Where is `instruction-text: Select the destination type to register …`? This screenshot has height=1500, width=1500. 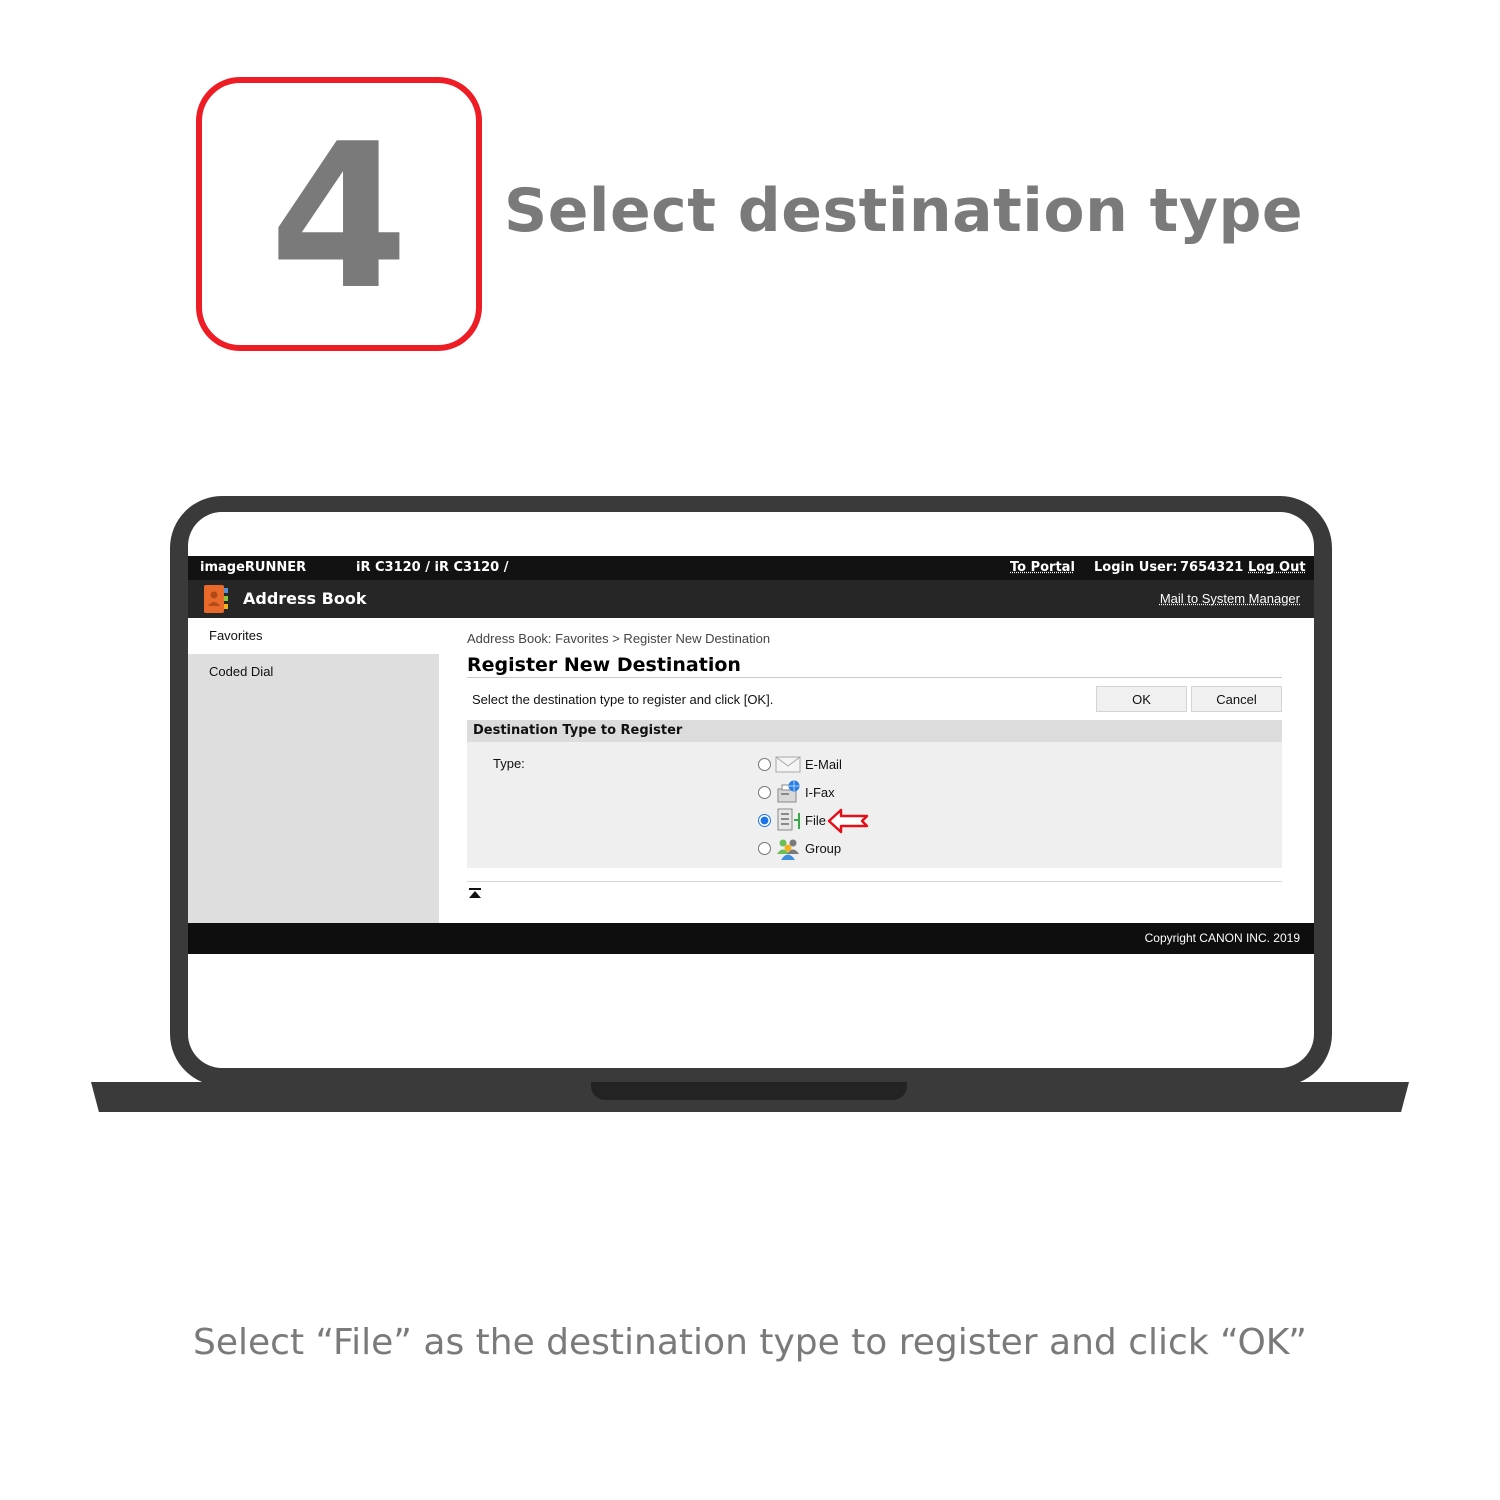 instruction-text: Select the destination type to register … is located at coordinates (623, 699).